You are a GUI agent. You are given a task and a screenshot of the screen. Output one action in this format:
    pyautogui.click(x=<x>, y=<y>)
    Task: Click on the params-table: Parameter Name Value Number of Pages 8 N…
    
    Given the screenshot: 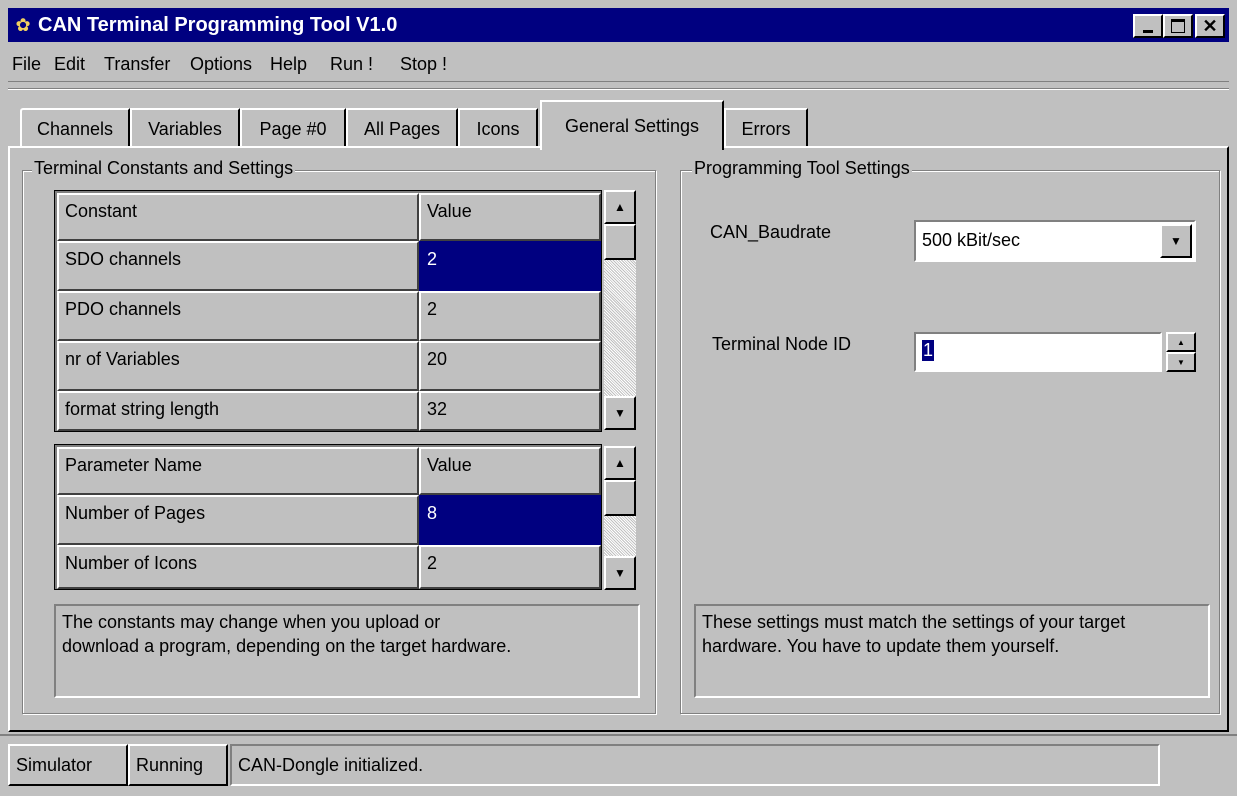 What is the action you would take?
    pyautogui.click(x=328, y=517)
    